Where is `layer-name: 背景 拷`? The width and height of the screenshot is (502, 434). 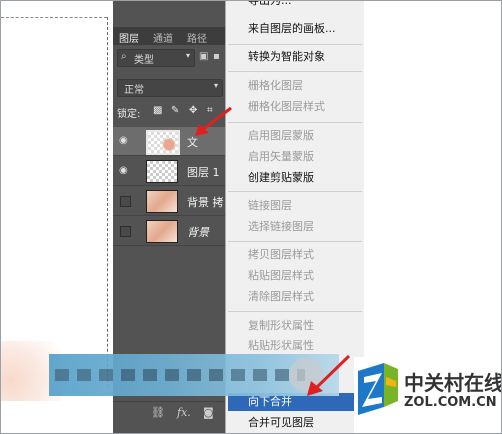
layer-name: 背景 拷 is located at coordinates (205, 202).